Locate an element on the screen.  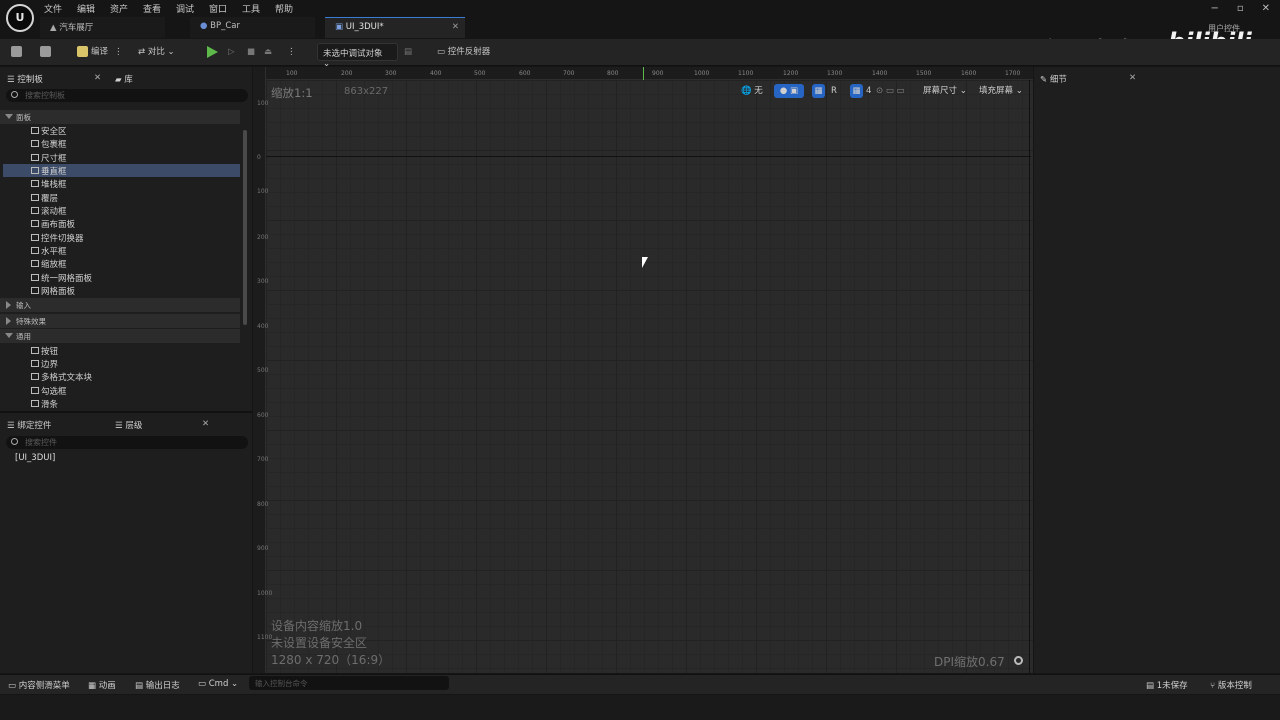
screen-size-dropdown: 屏幕尺寸 ⌄ is located at coordinates (945, 91).